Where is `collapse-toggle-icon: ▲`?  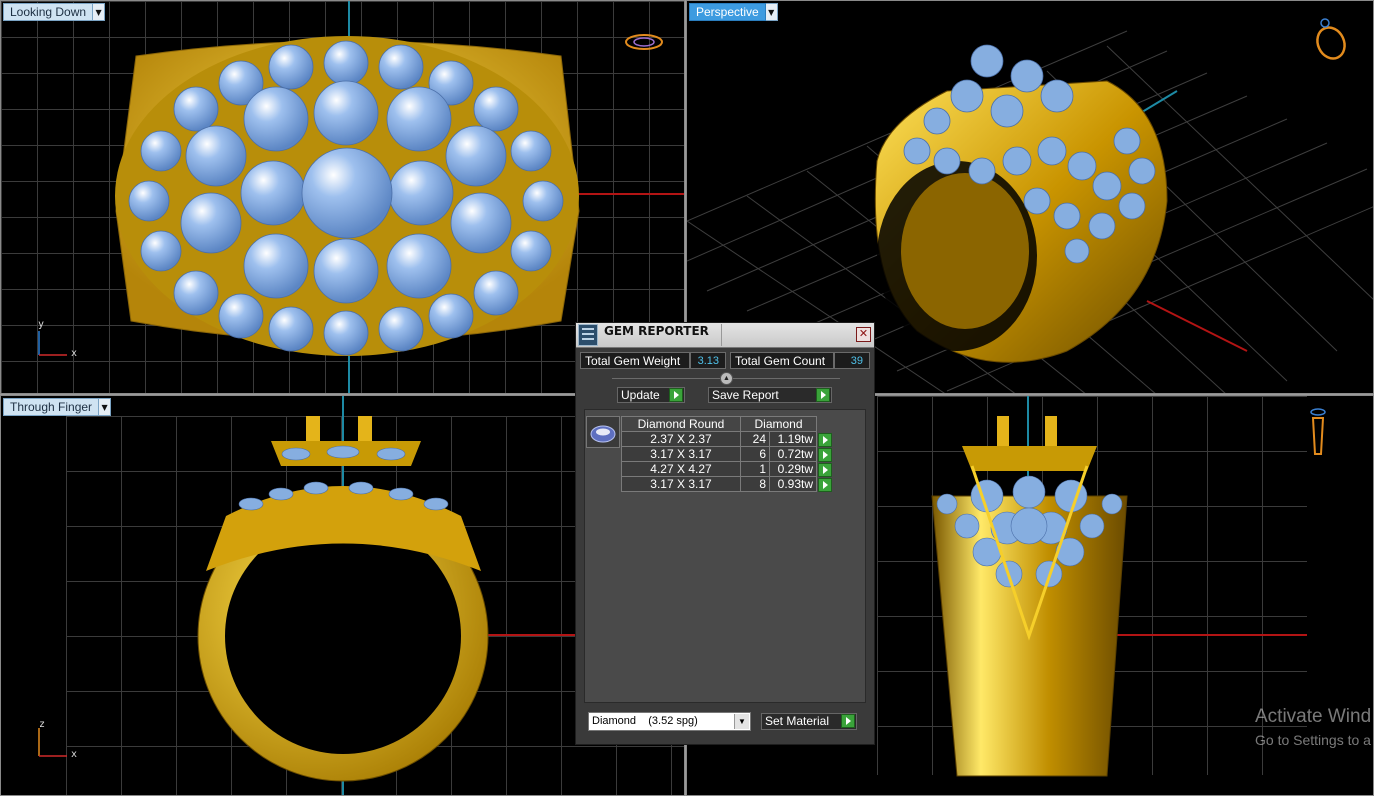 collapse-toggle-icon: ▲ is located at coordinates (726, 378).